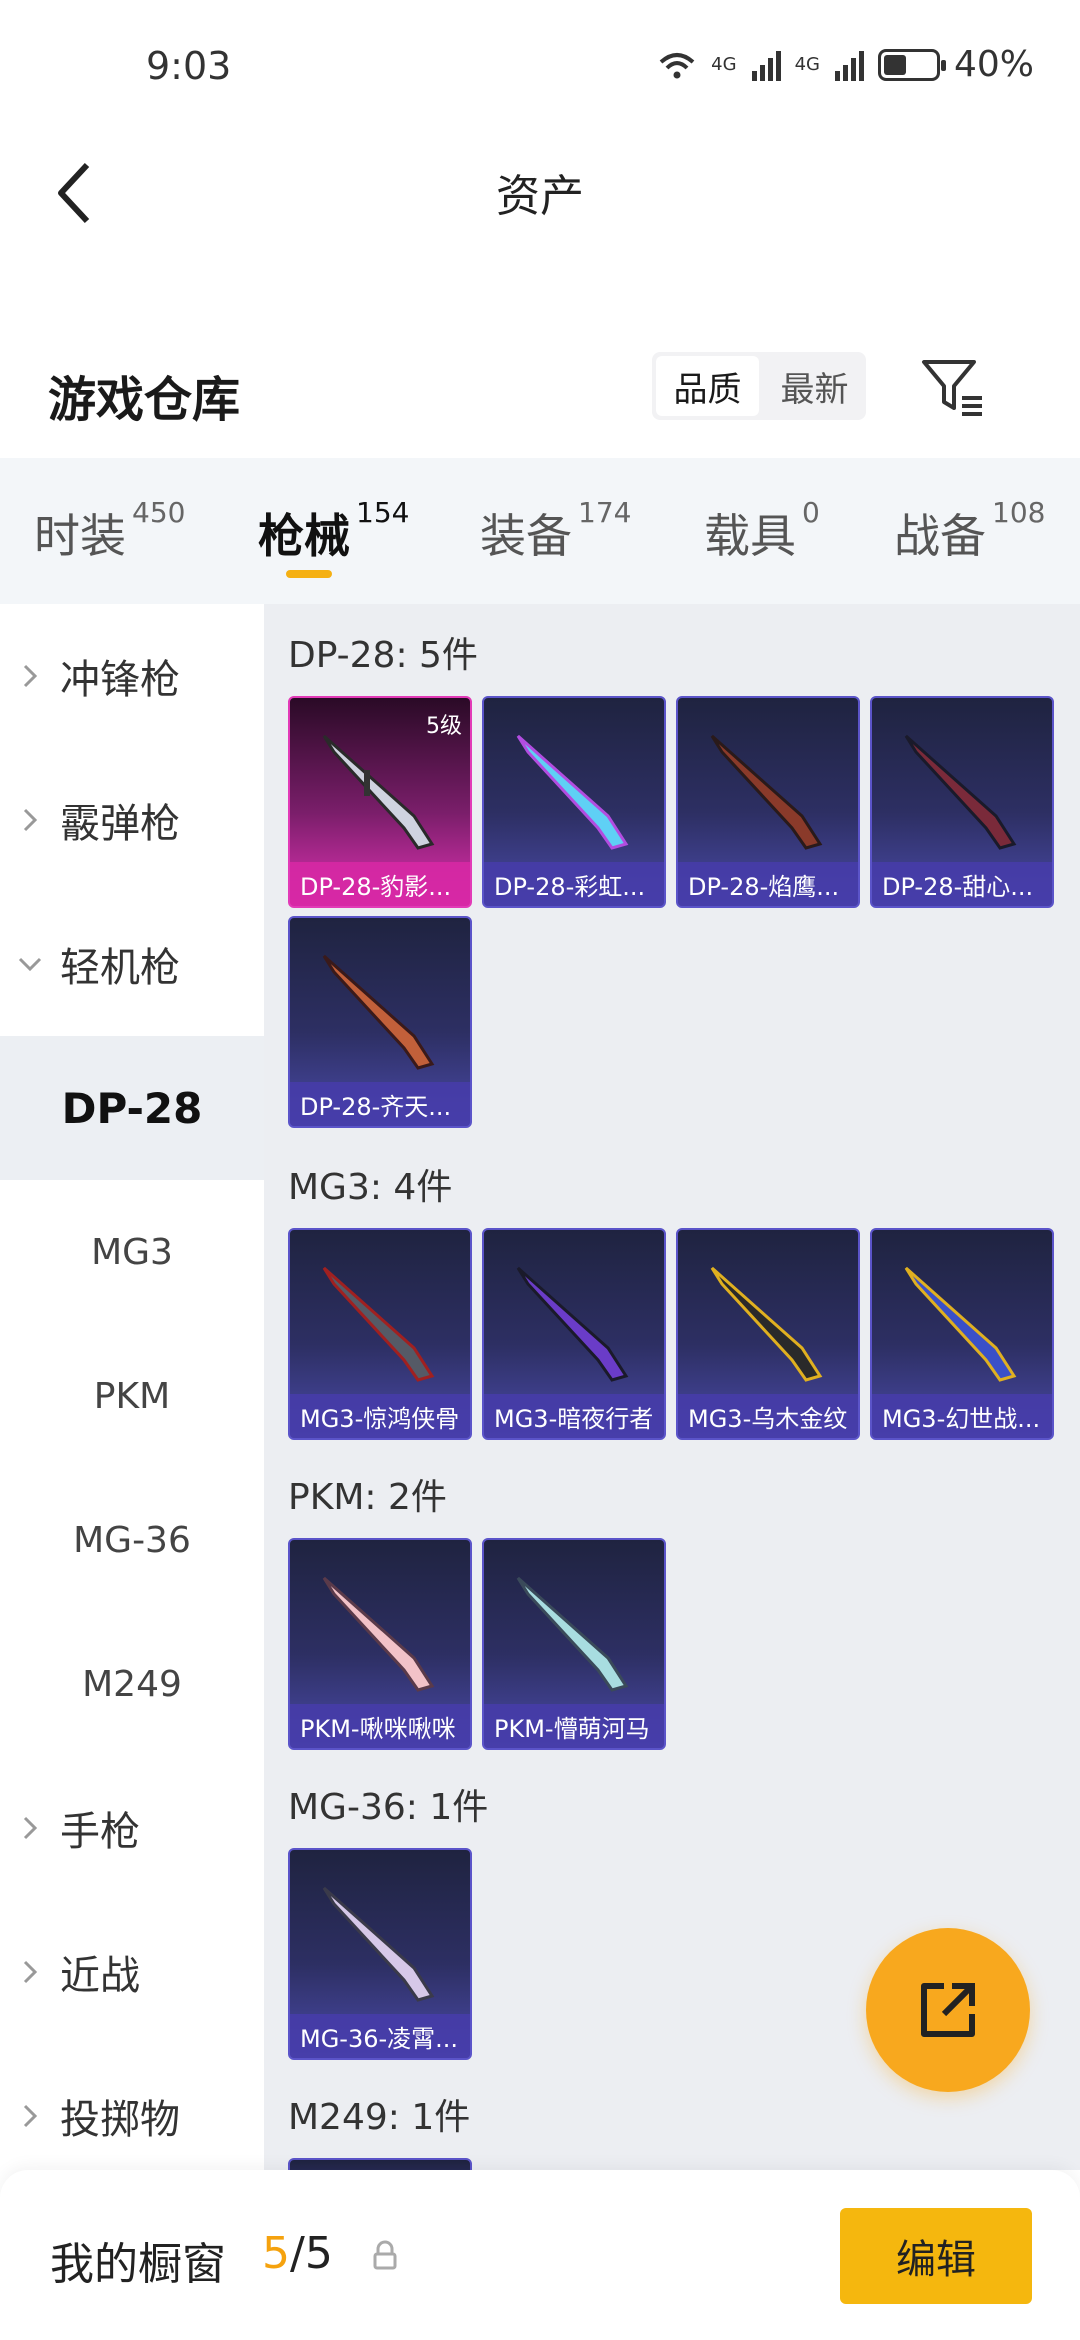  I want to click on skin-card: MG3-乌木金纹, so click(768, 1334).